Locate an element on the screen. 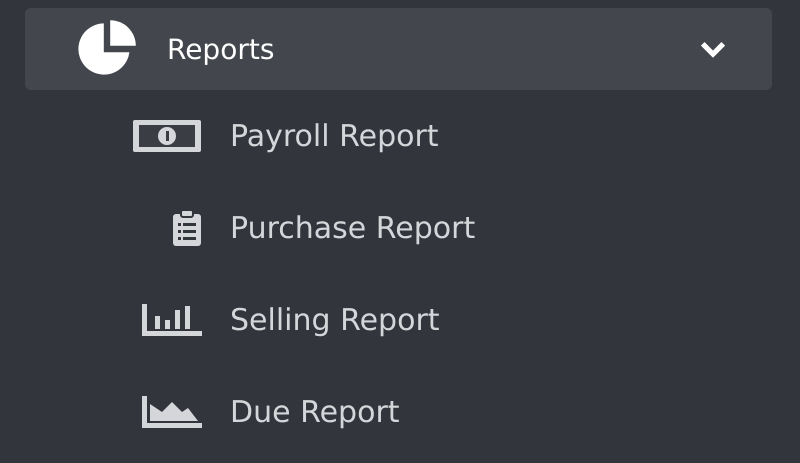 This screenshot has height=463, width=800. menu-item: Payroll Report is located at coordinates (334, 136).